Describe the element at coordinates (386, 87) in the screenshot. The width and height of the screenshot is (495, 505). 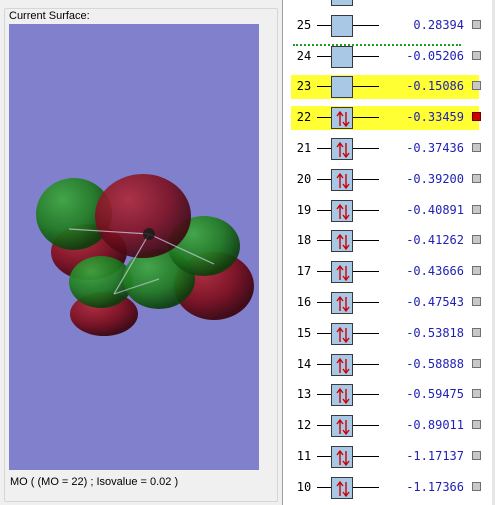
I see `orbital-row-23: 23 -0.15086` at that location.